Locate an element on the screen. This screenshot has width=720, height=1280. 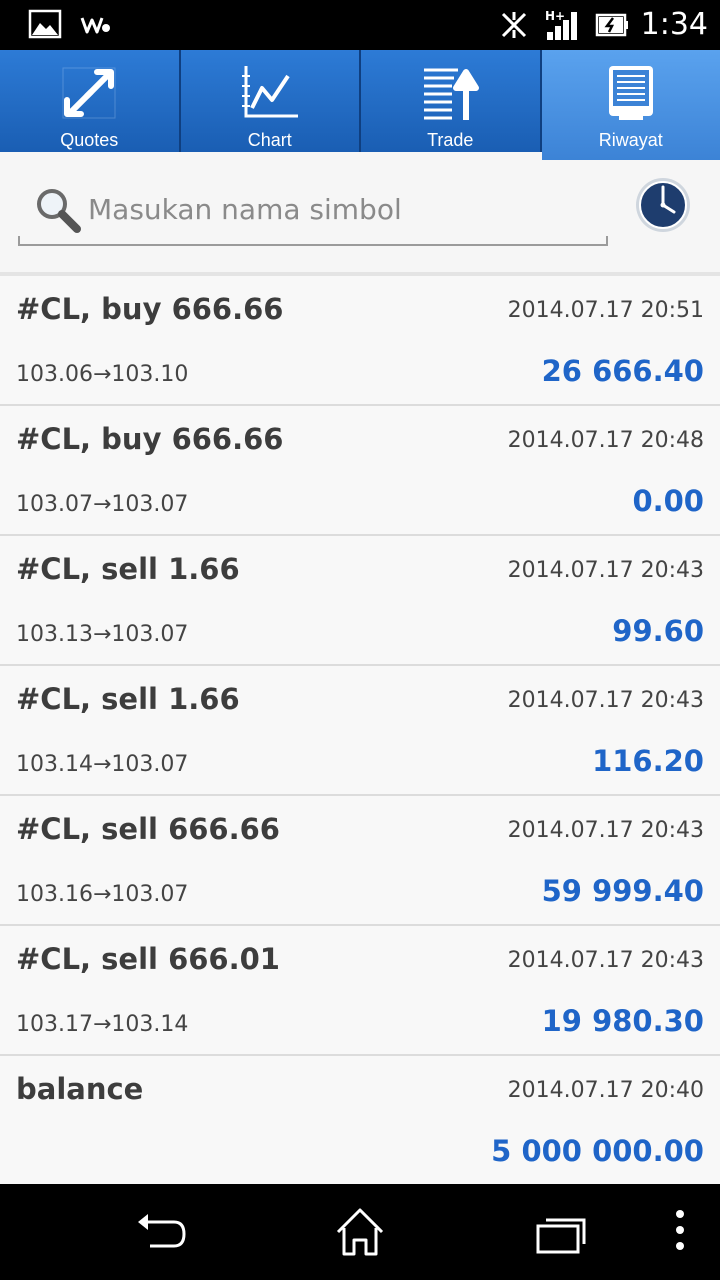
search-field is located at coordinates (313, 214).